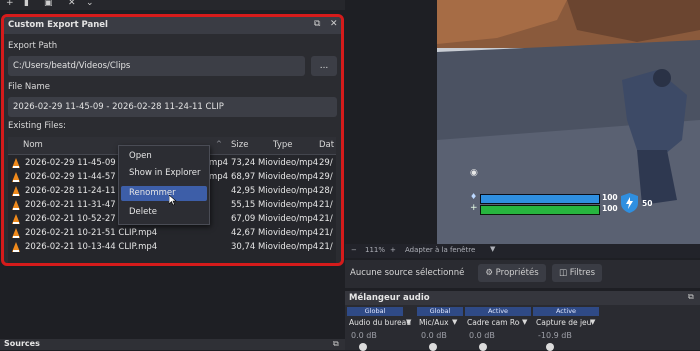 This screenshot has width=700, height=351. Describe the element at coordinates (555, 335) in the screenshot. I see `channel-db: -10.9 dB` at that location.